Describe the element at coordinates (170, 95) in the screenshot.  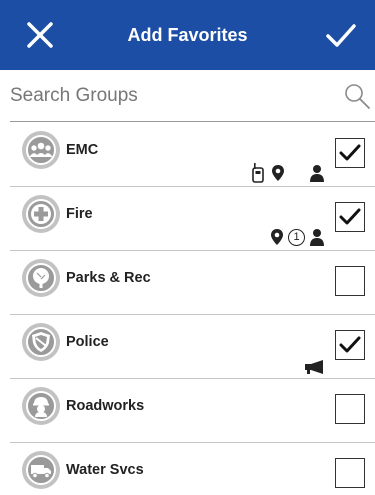
I see `search-input` at that location.